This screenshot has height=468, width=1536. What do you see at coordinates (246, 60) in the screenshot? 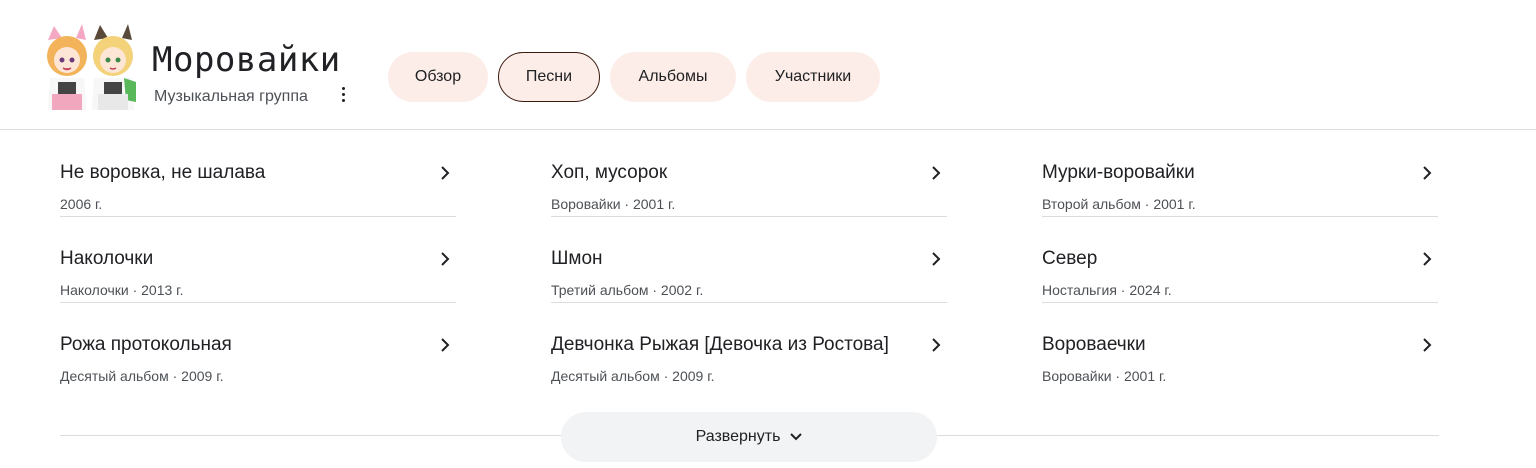
I see `page-title: Моровайки` at bounding box center [246, 60].